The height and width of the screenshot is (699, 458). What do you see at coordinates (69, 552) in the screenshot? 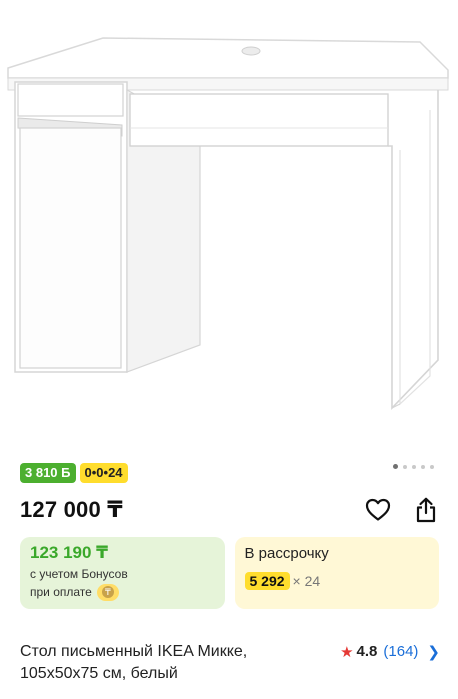
I see `bonus-price: 123 190 ₸` at bounding box center [69, 552].